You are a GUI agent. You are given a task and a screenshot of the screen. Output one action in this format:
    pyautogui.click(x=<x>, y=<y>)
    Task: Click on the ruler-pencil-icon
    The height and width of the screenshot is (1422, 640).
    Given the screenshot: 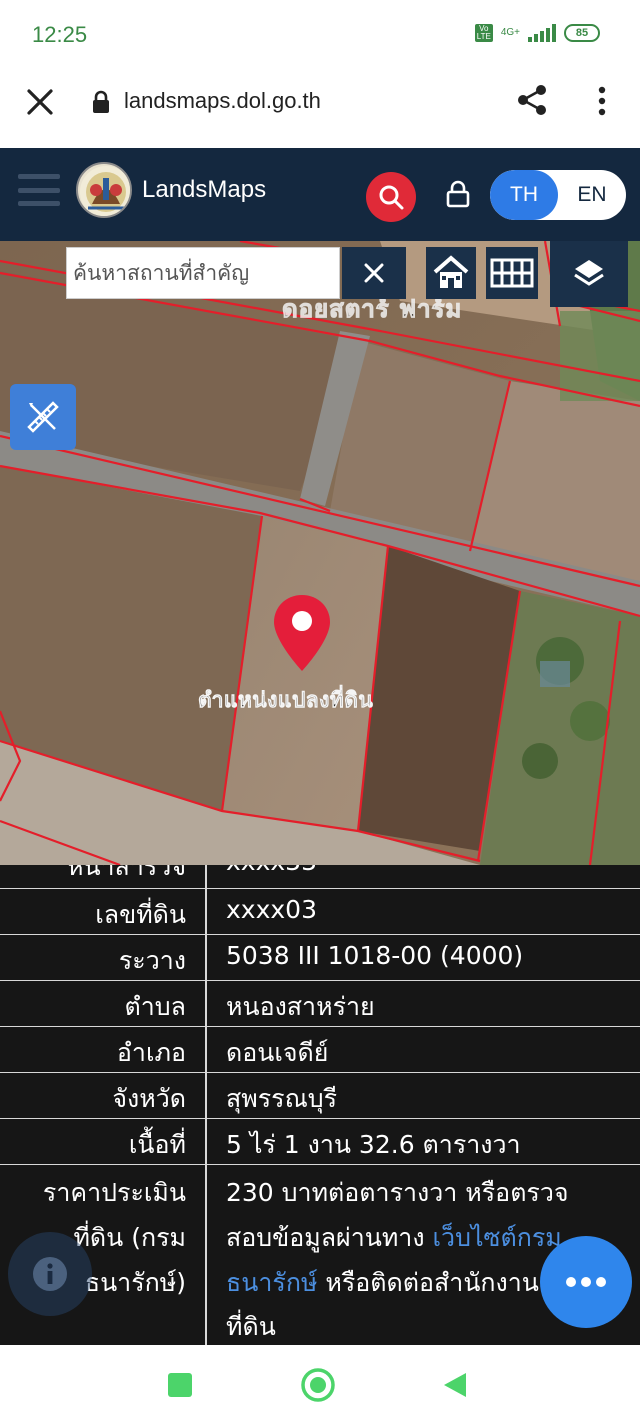 What is the action you would take?
    pyautogui.click(x=43, y=417)
    